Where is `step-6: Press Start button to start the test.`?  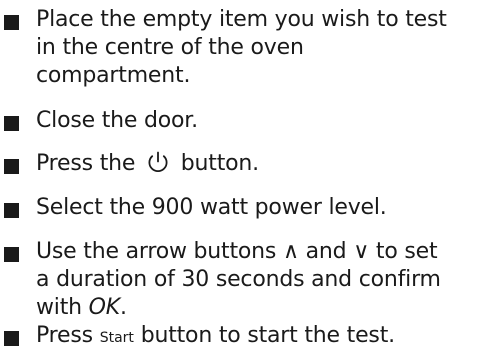 step-6: Press Start button to start the test. is located at coordinates (245, 336).